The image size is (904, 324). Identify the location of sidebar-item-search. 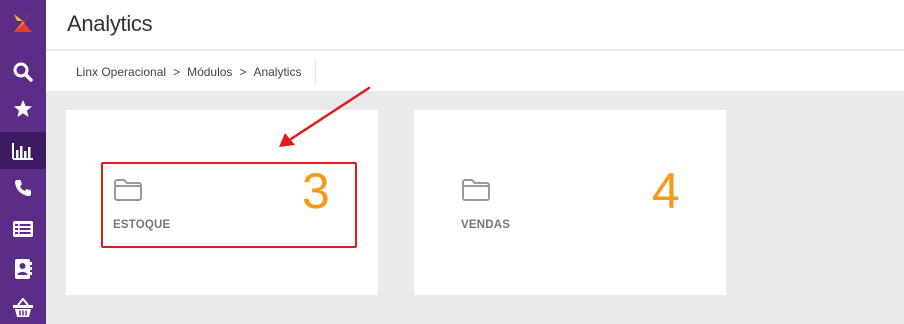
(23, 72).